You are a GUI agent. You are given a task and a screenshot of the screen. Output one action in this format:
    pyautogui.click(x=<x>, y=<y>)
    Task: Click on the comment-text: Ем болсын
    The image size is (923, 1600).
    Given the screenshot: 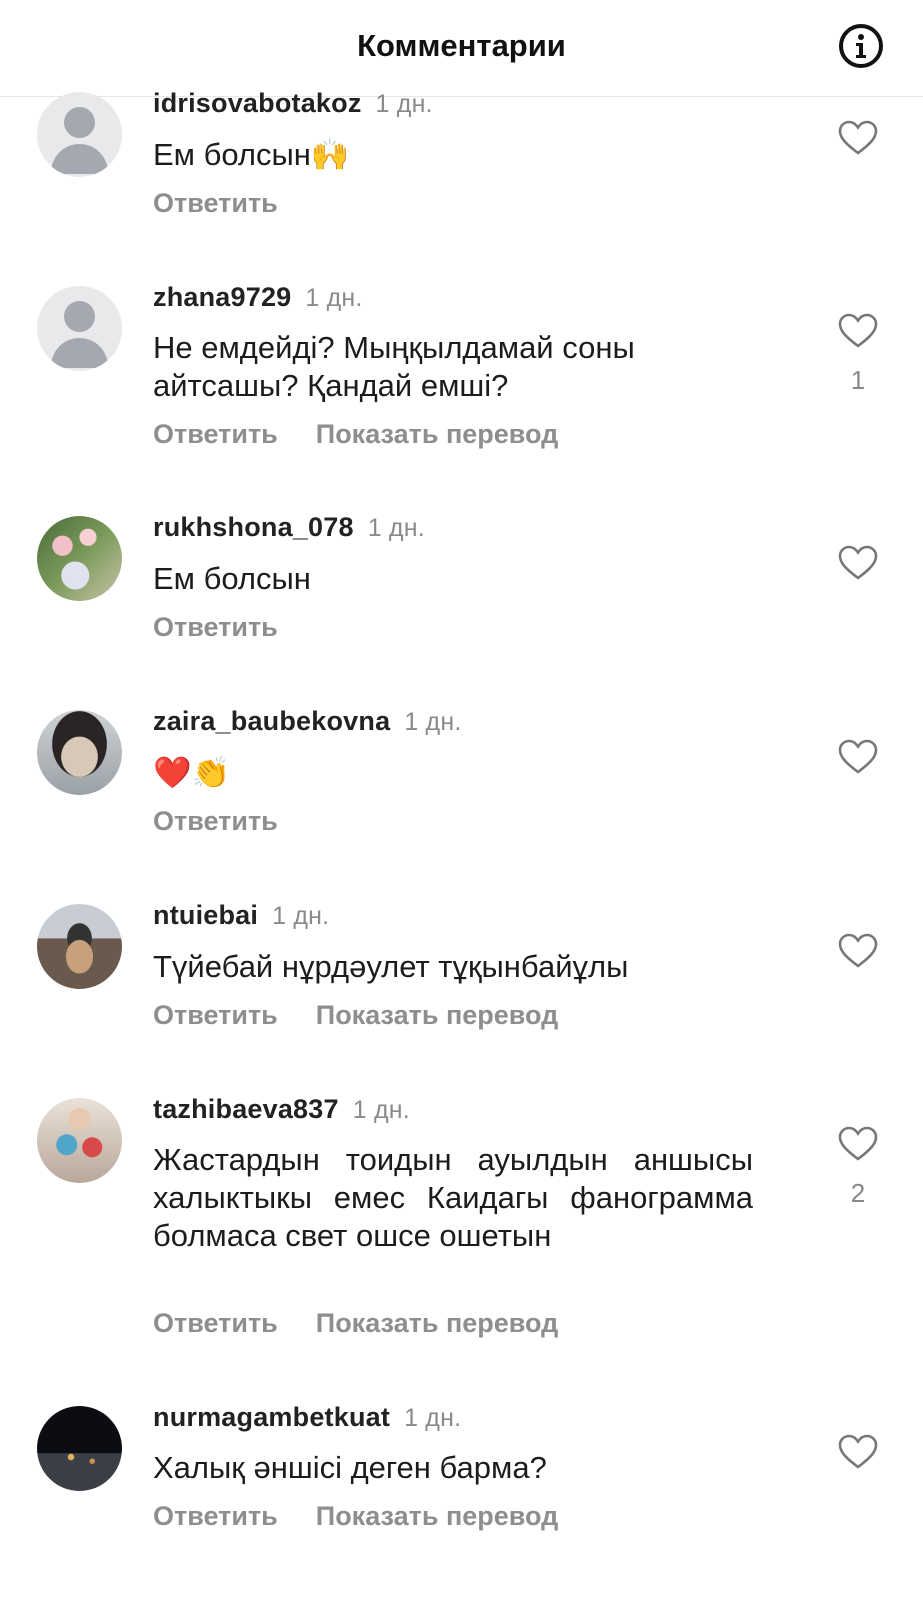 What is the action you would take?
    pyautogui.click(x=232, y=578)
    